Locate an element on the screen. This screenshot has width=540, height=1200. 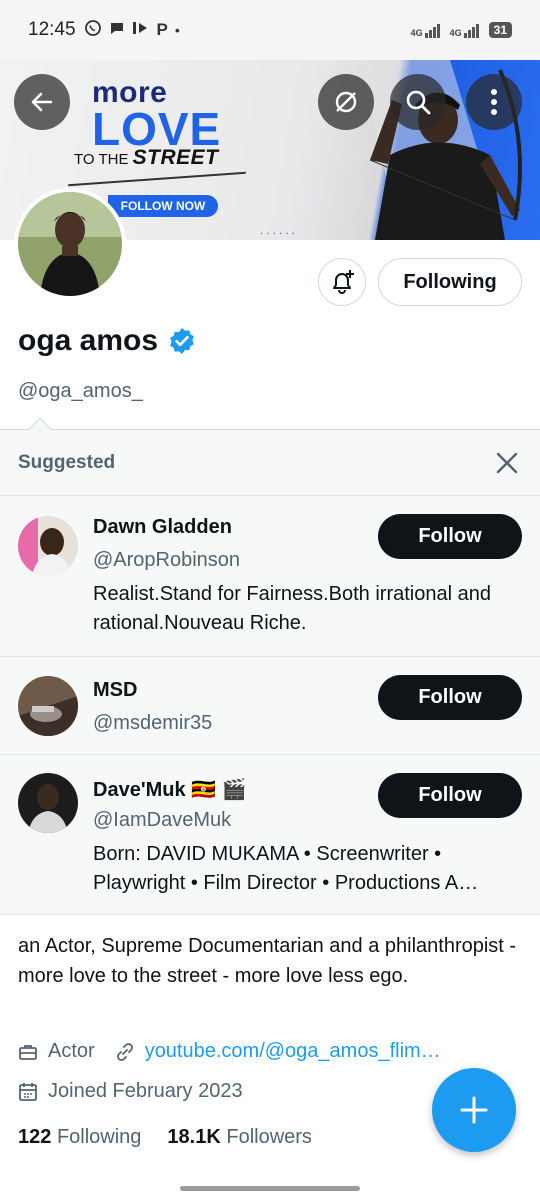
user-handle: @AropRobinson is located at coordinates (167, 560).